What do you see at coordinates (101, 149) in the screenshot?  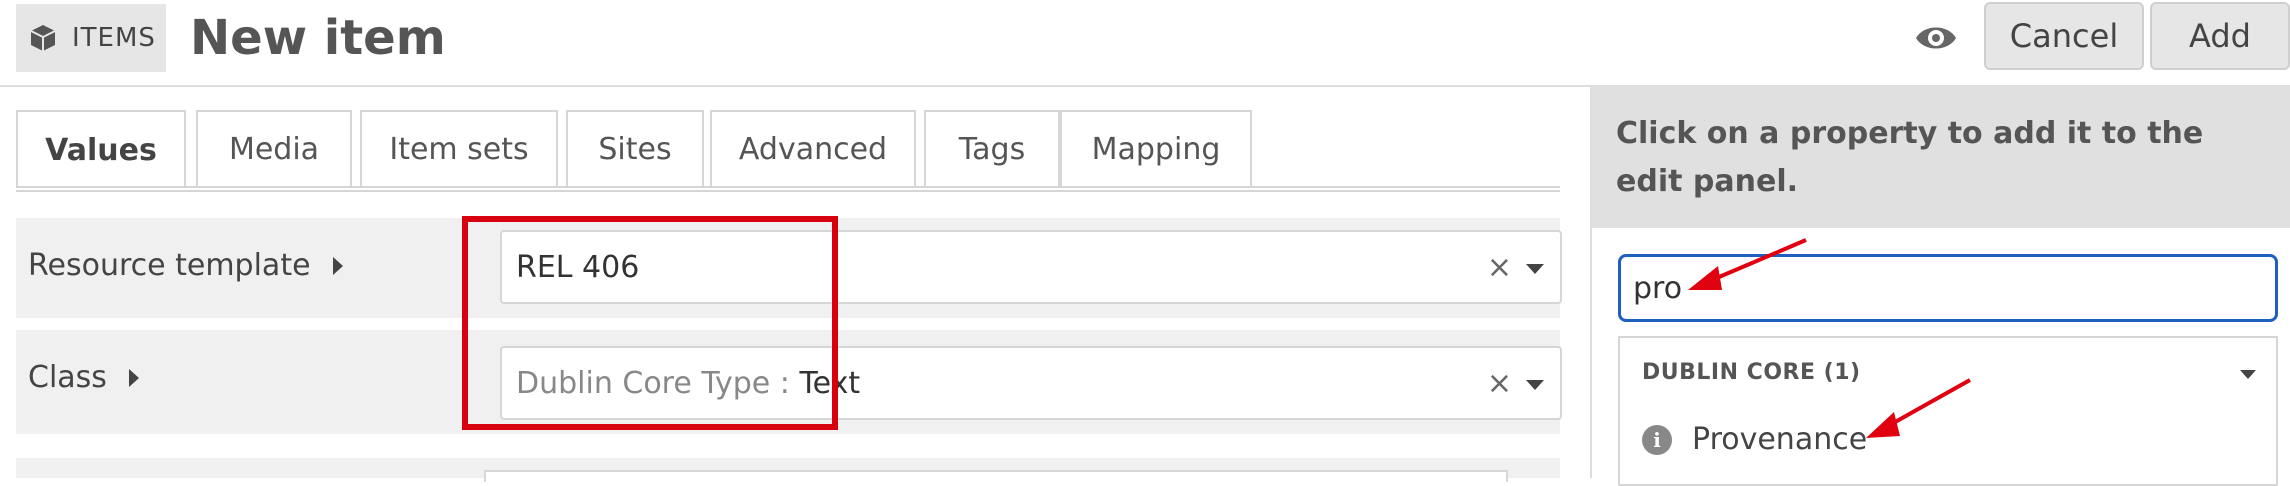 I see `tab-values: Values` at bounding box center [101, 149].